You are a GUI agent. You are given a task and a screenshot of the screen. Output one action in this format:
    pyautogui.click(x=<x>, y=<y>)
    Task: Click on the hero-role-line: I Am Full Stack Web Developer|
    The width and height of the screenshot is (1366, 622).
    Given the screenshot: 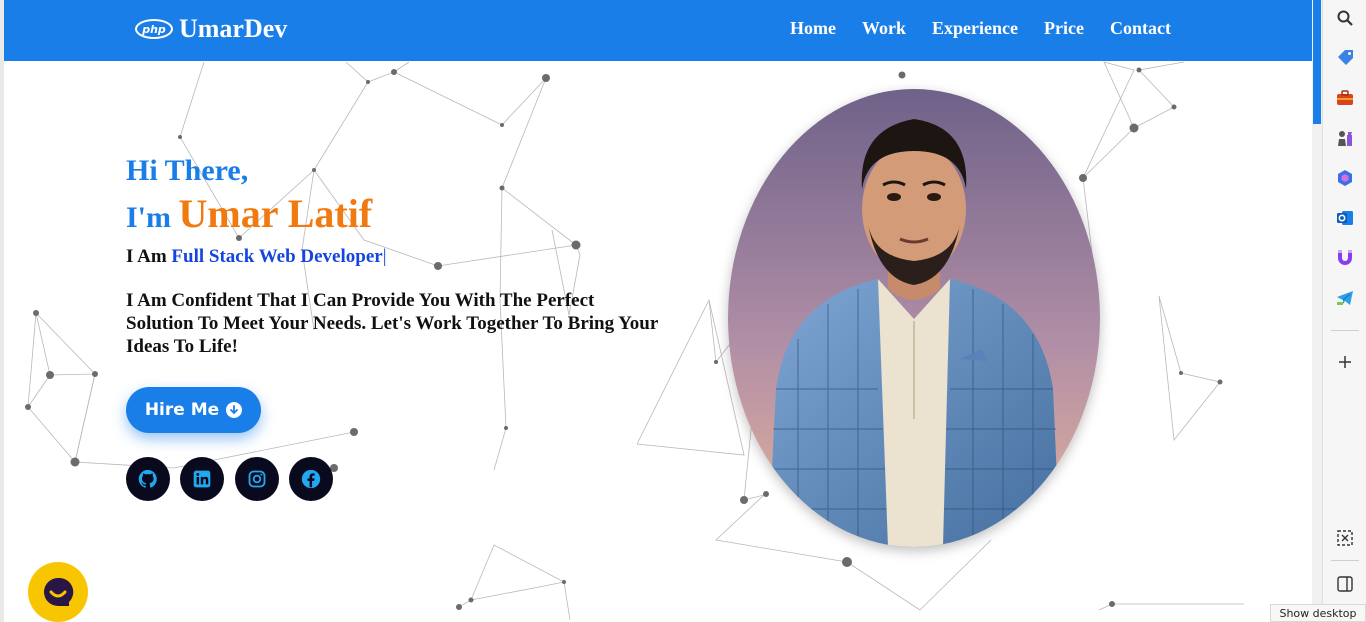 What is the action you would take?
    pyautogui.click(x=256, y=257)
    